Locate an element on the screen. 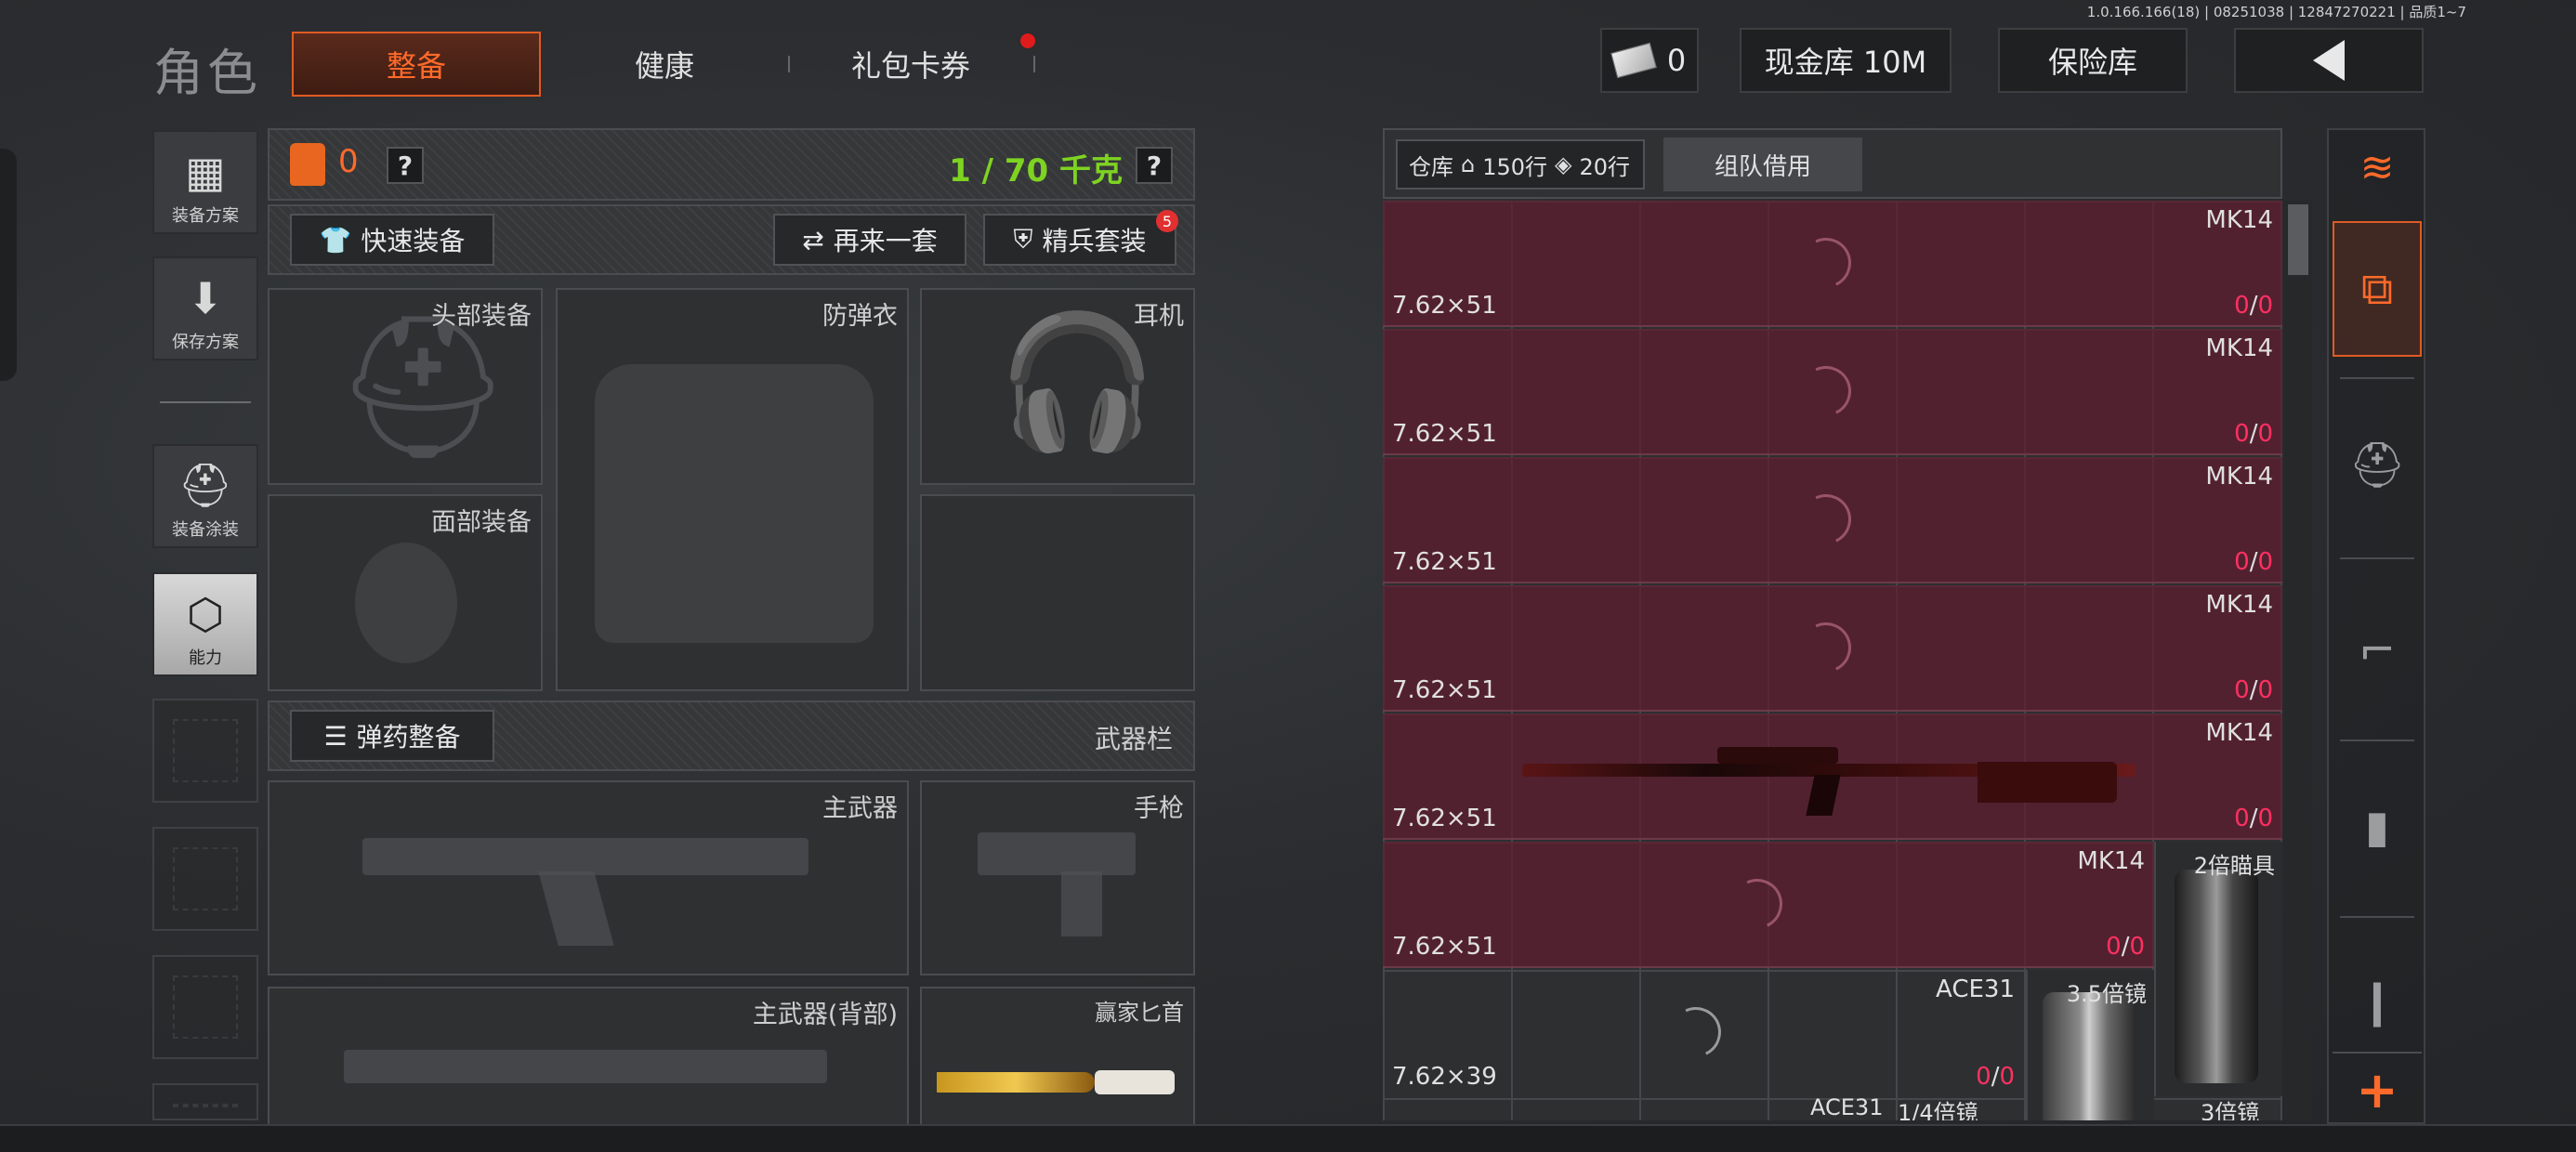 This screenshot has height=1152, width=2576. cash-balance: 0 is located at coordinates (1649, 60).